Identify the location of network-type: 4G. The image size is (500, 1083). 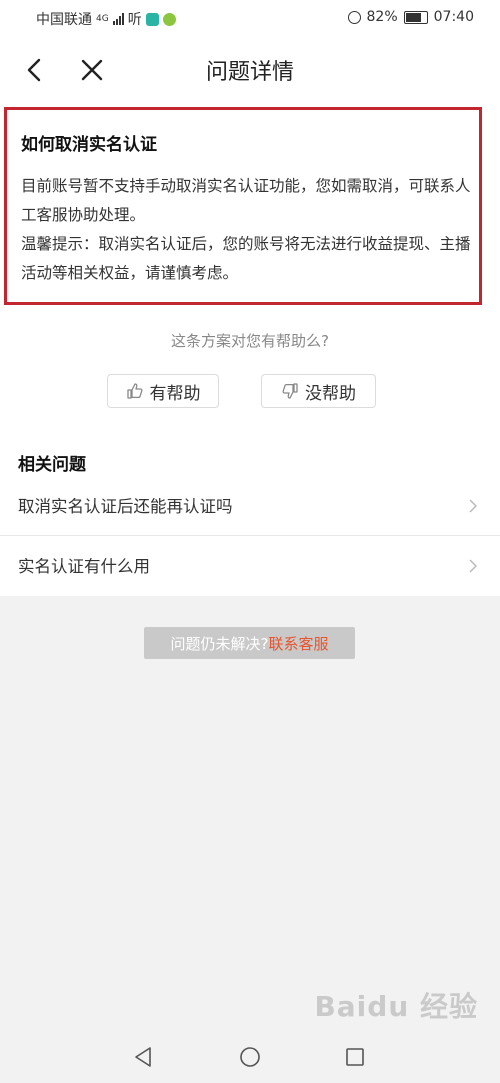
(102, 19).